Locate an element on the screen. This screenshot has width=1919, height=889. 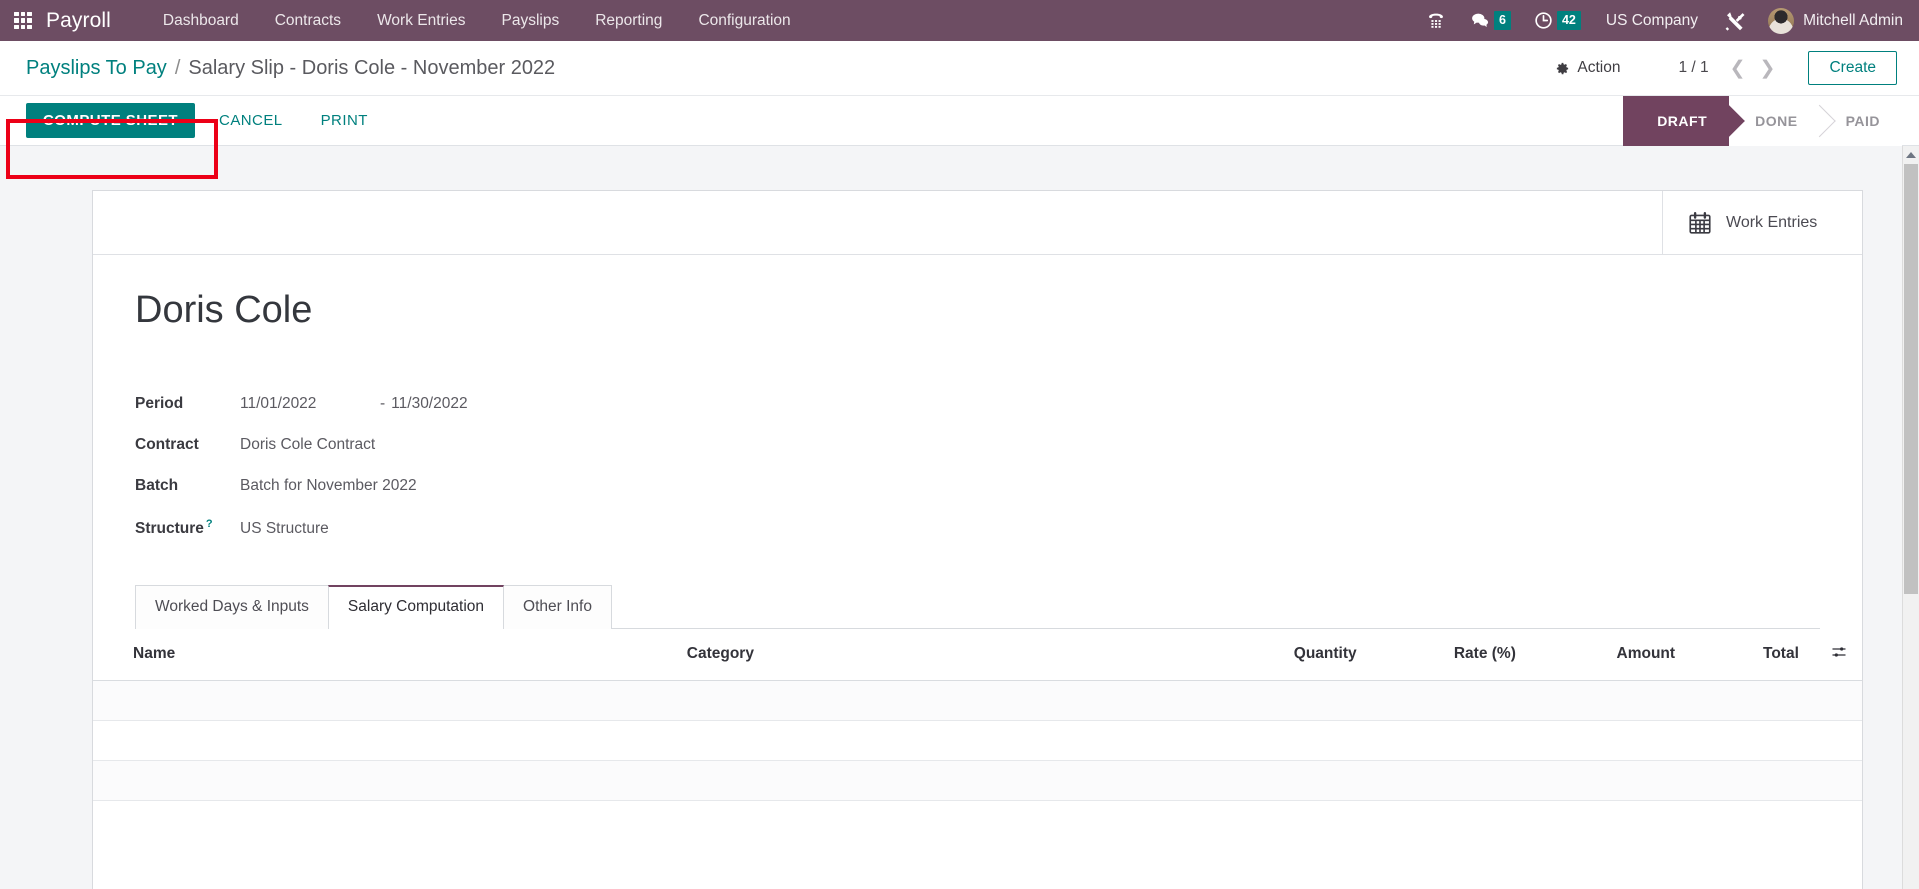
field-row-batch: Batch Batch for November 2022 is located at coordinates (977, 497).